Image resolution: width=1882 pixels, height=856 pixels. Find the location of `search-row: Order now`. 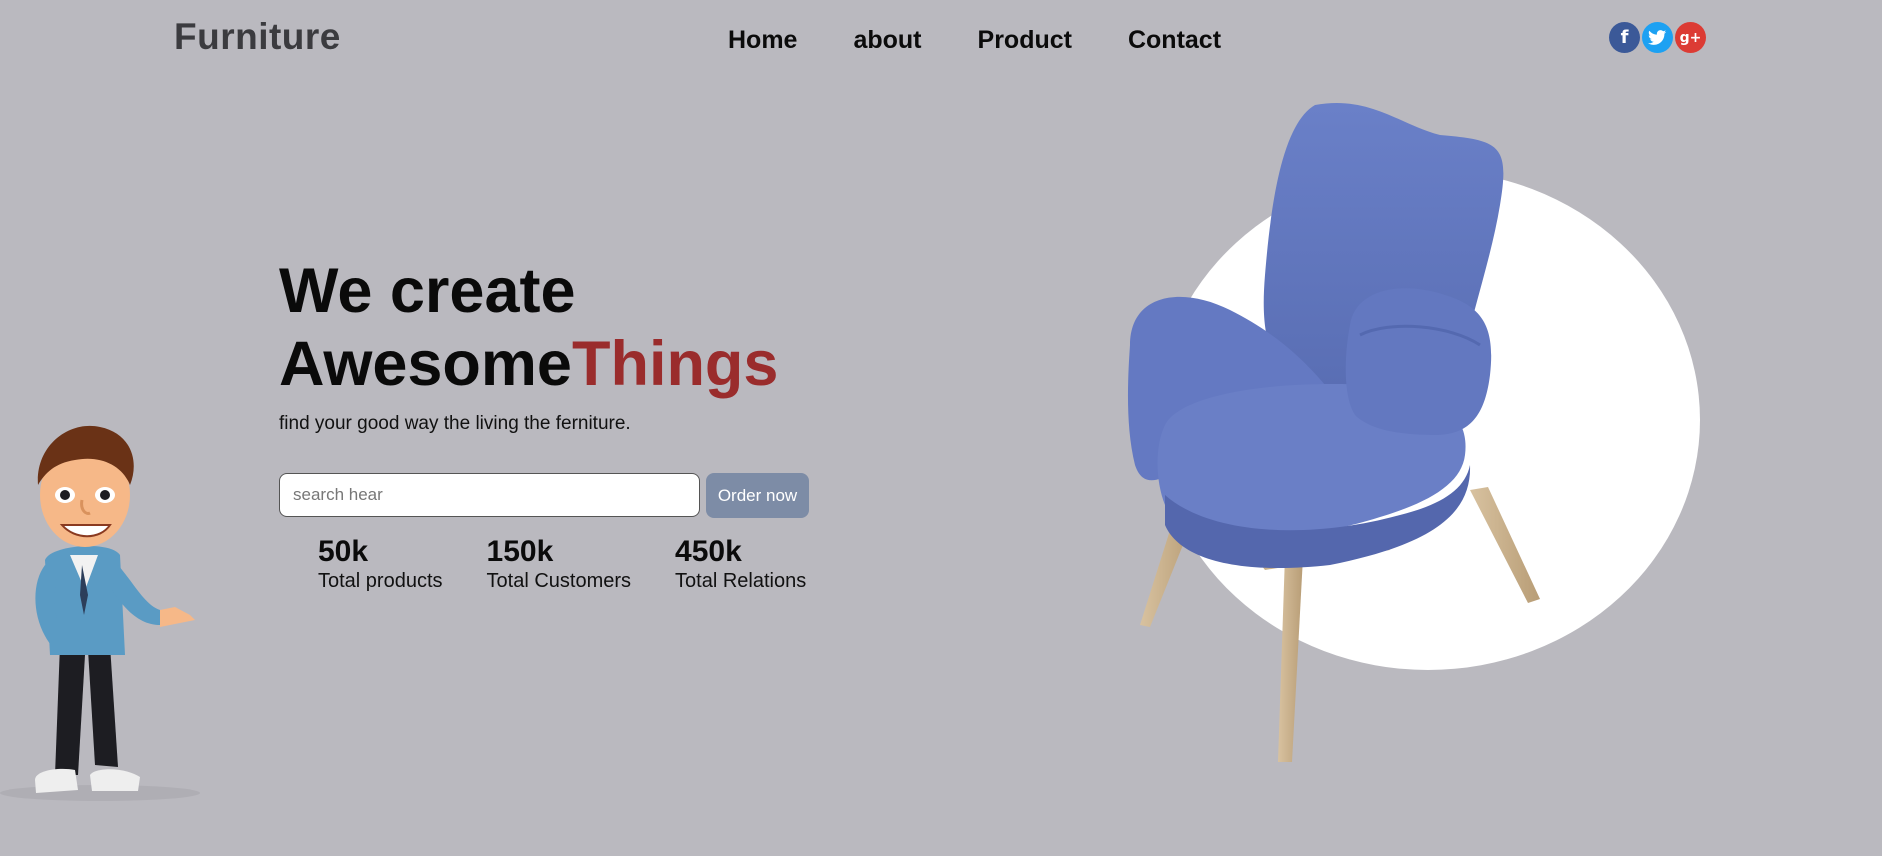

search-row: Order now is located at coordinates (544, 495).